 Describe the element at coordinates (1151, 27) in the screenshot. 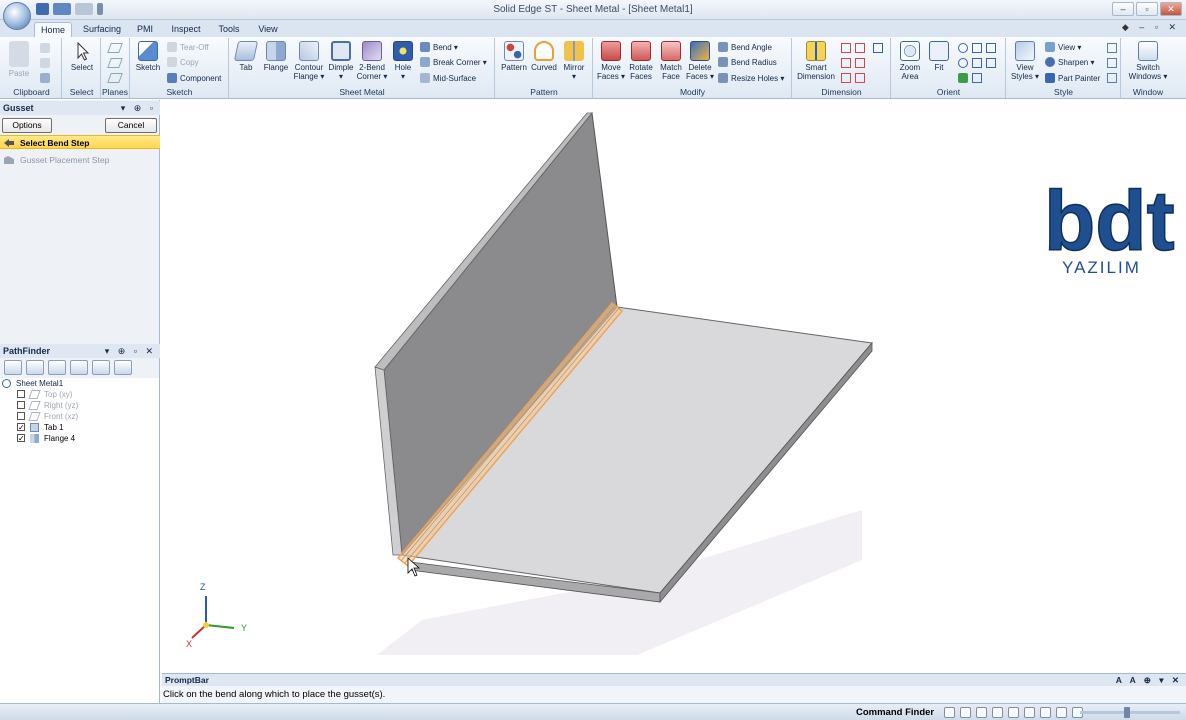

I see `document-window-controls: ◆ – ▫ ✕` at that location.